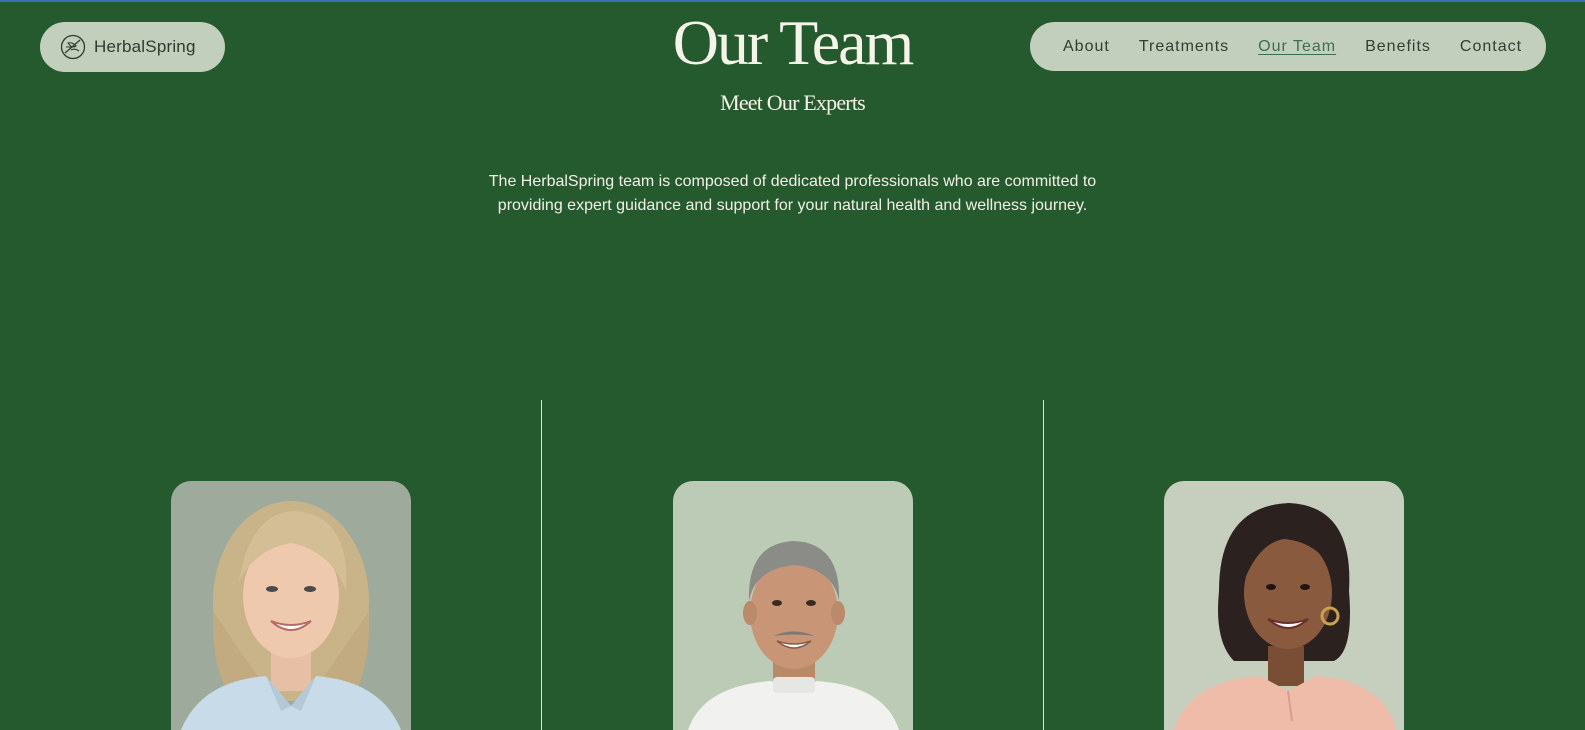 This screenshot has width=1585, height=730. Describe the element at coordinates (1284, 605) in the screenshot. I see `team-member-3-photo` at that location.